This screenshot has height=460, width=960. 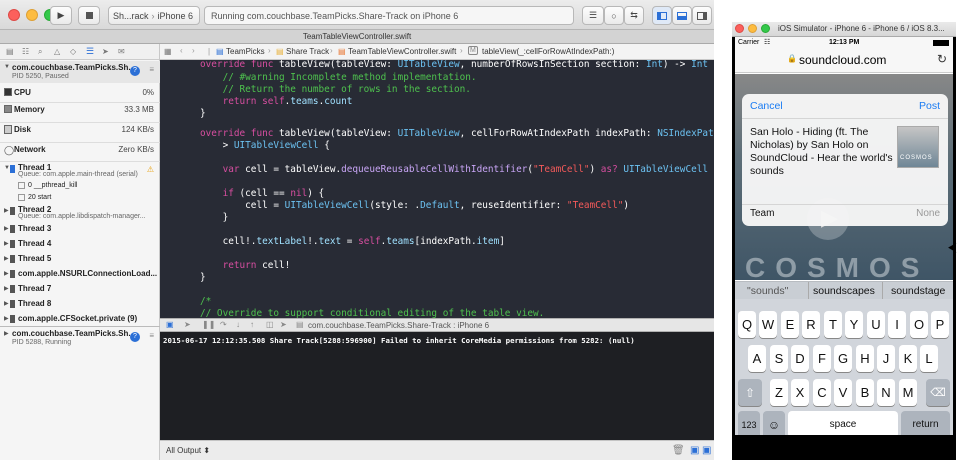 I want to click on key: J, so click(x=886, y=358).